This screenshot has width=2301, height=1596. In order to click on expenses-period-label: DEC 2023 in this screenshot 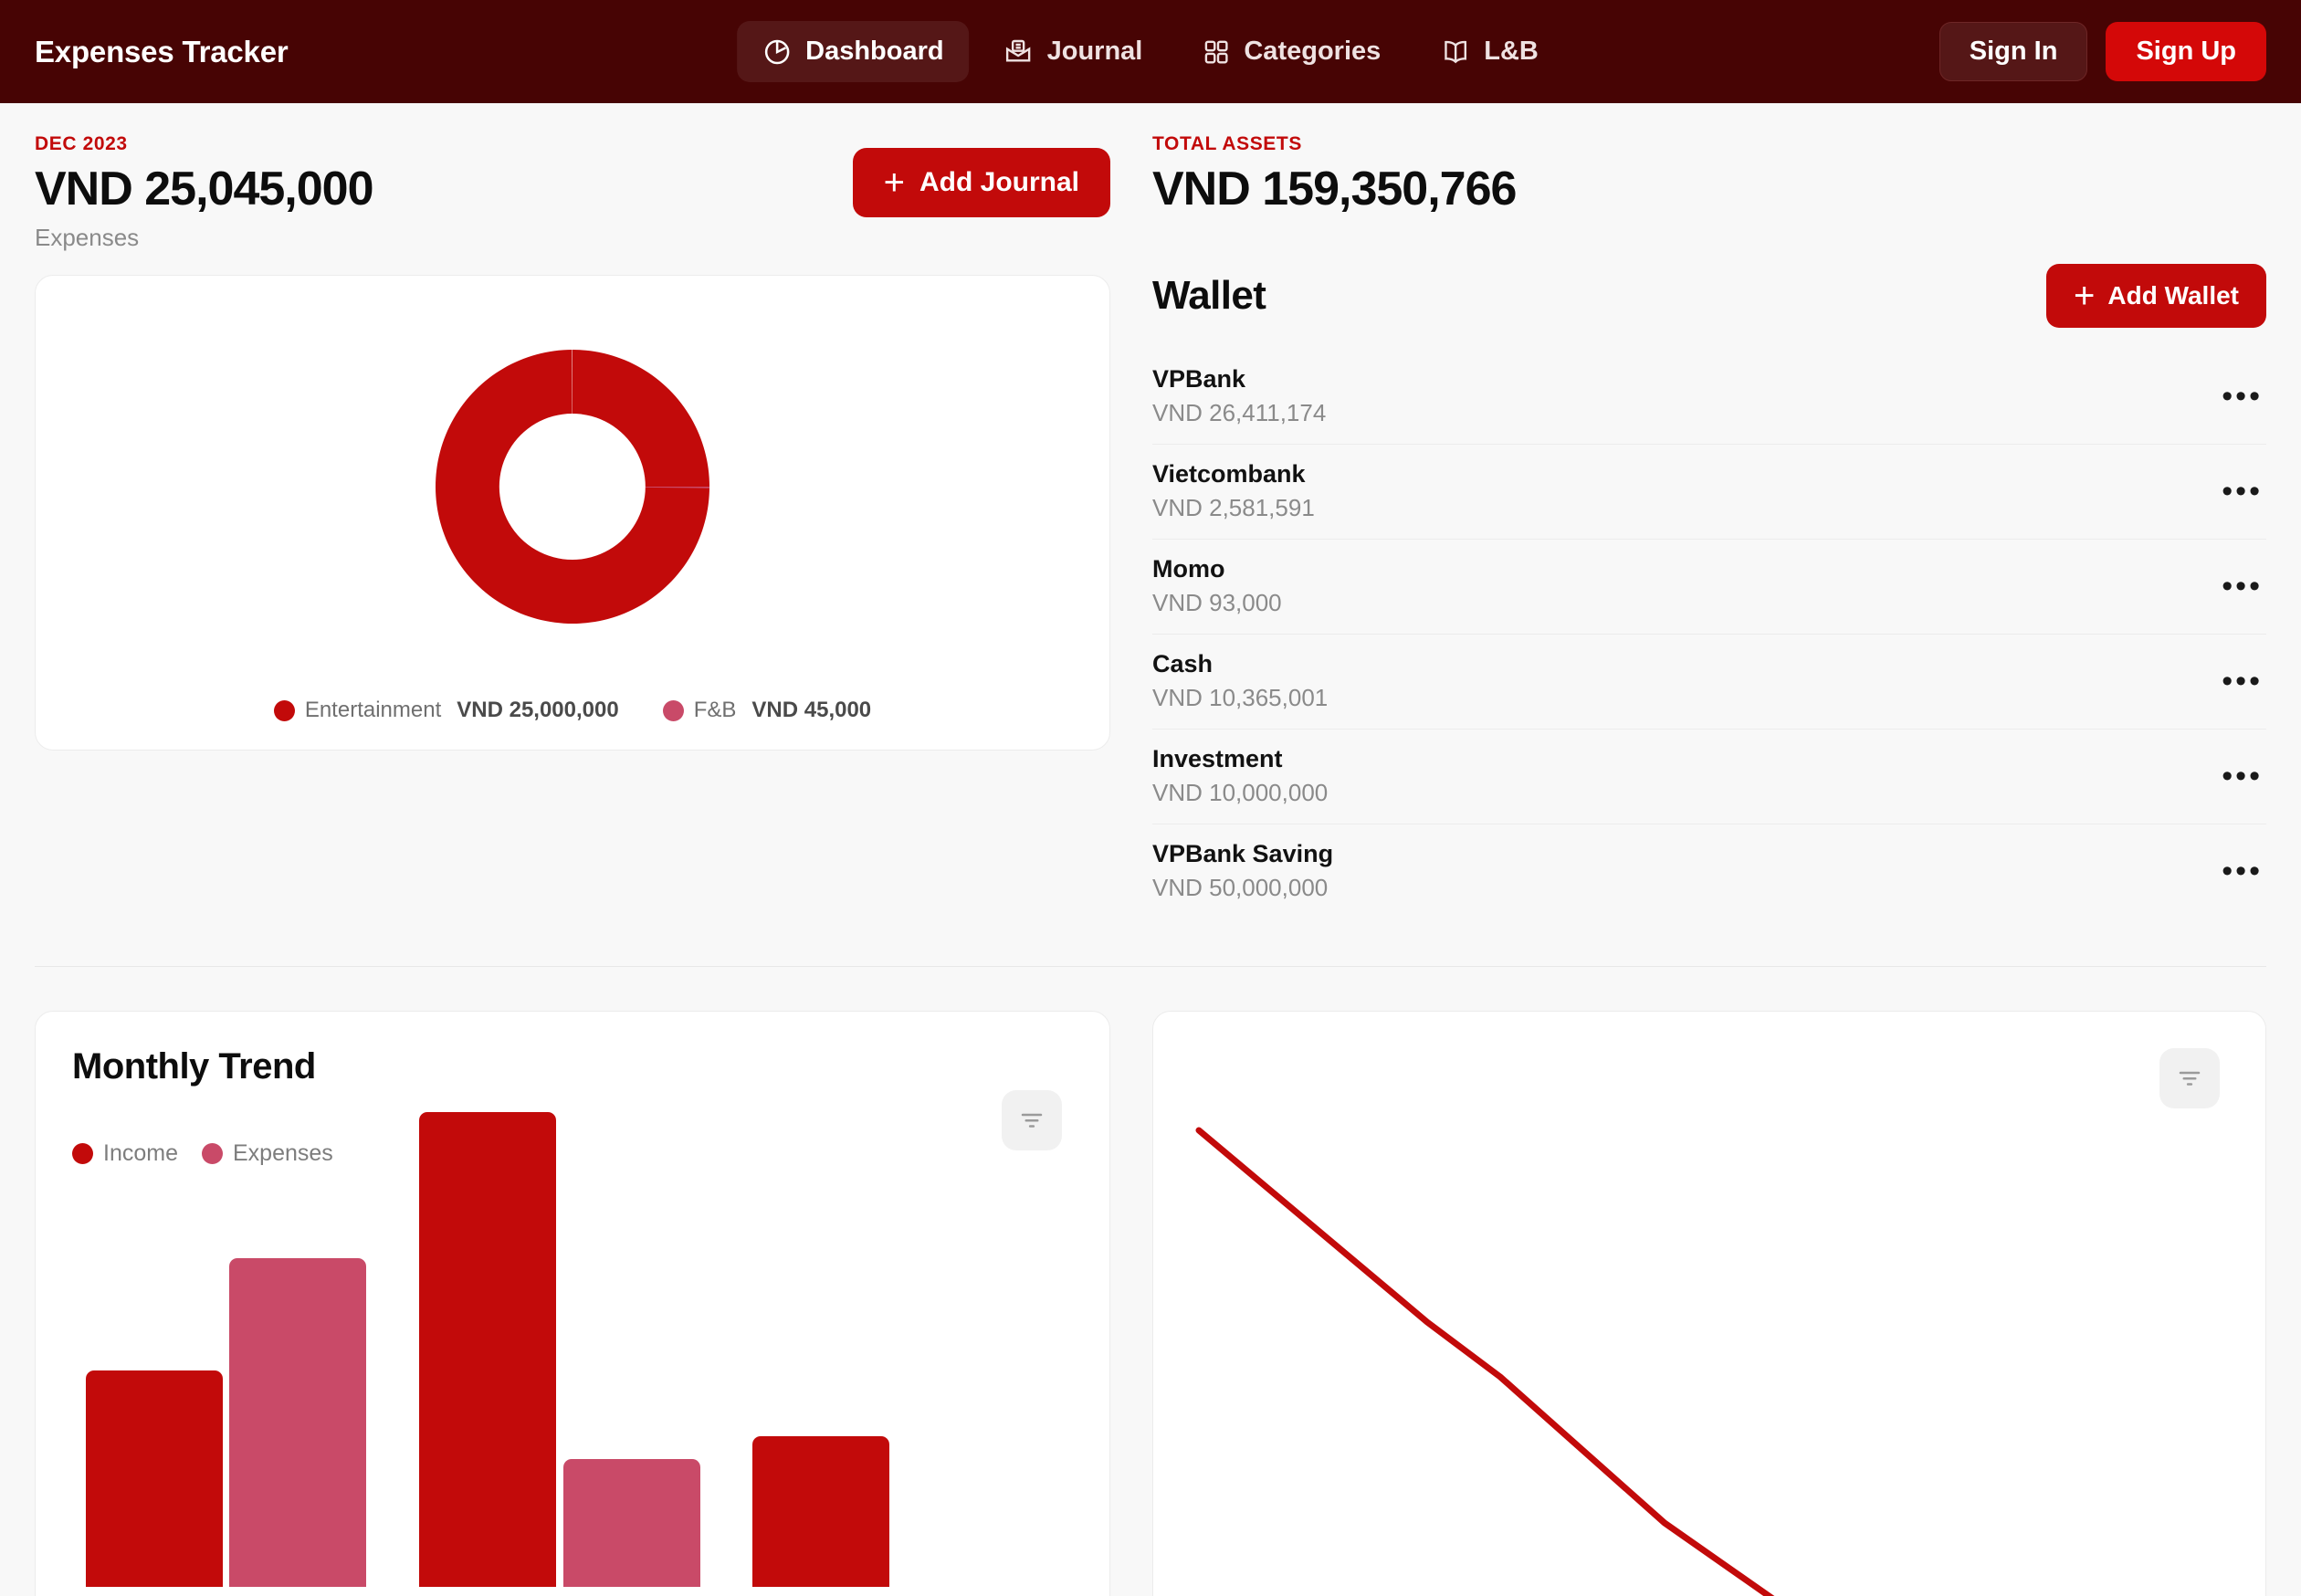, I will do `click(81, 143)`.